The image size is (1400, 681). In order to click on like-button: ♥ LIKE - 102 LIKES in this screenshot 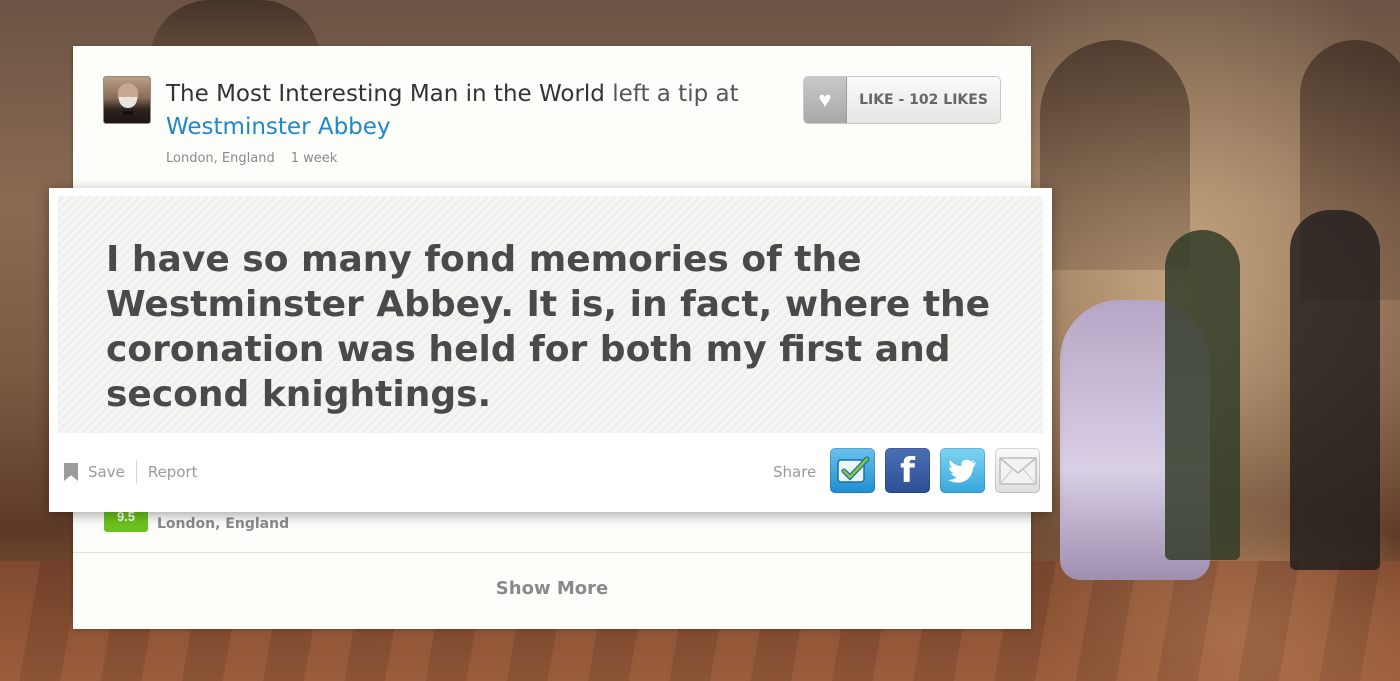, I will do `click(902, 100)`.